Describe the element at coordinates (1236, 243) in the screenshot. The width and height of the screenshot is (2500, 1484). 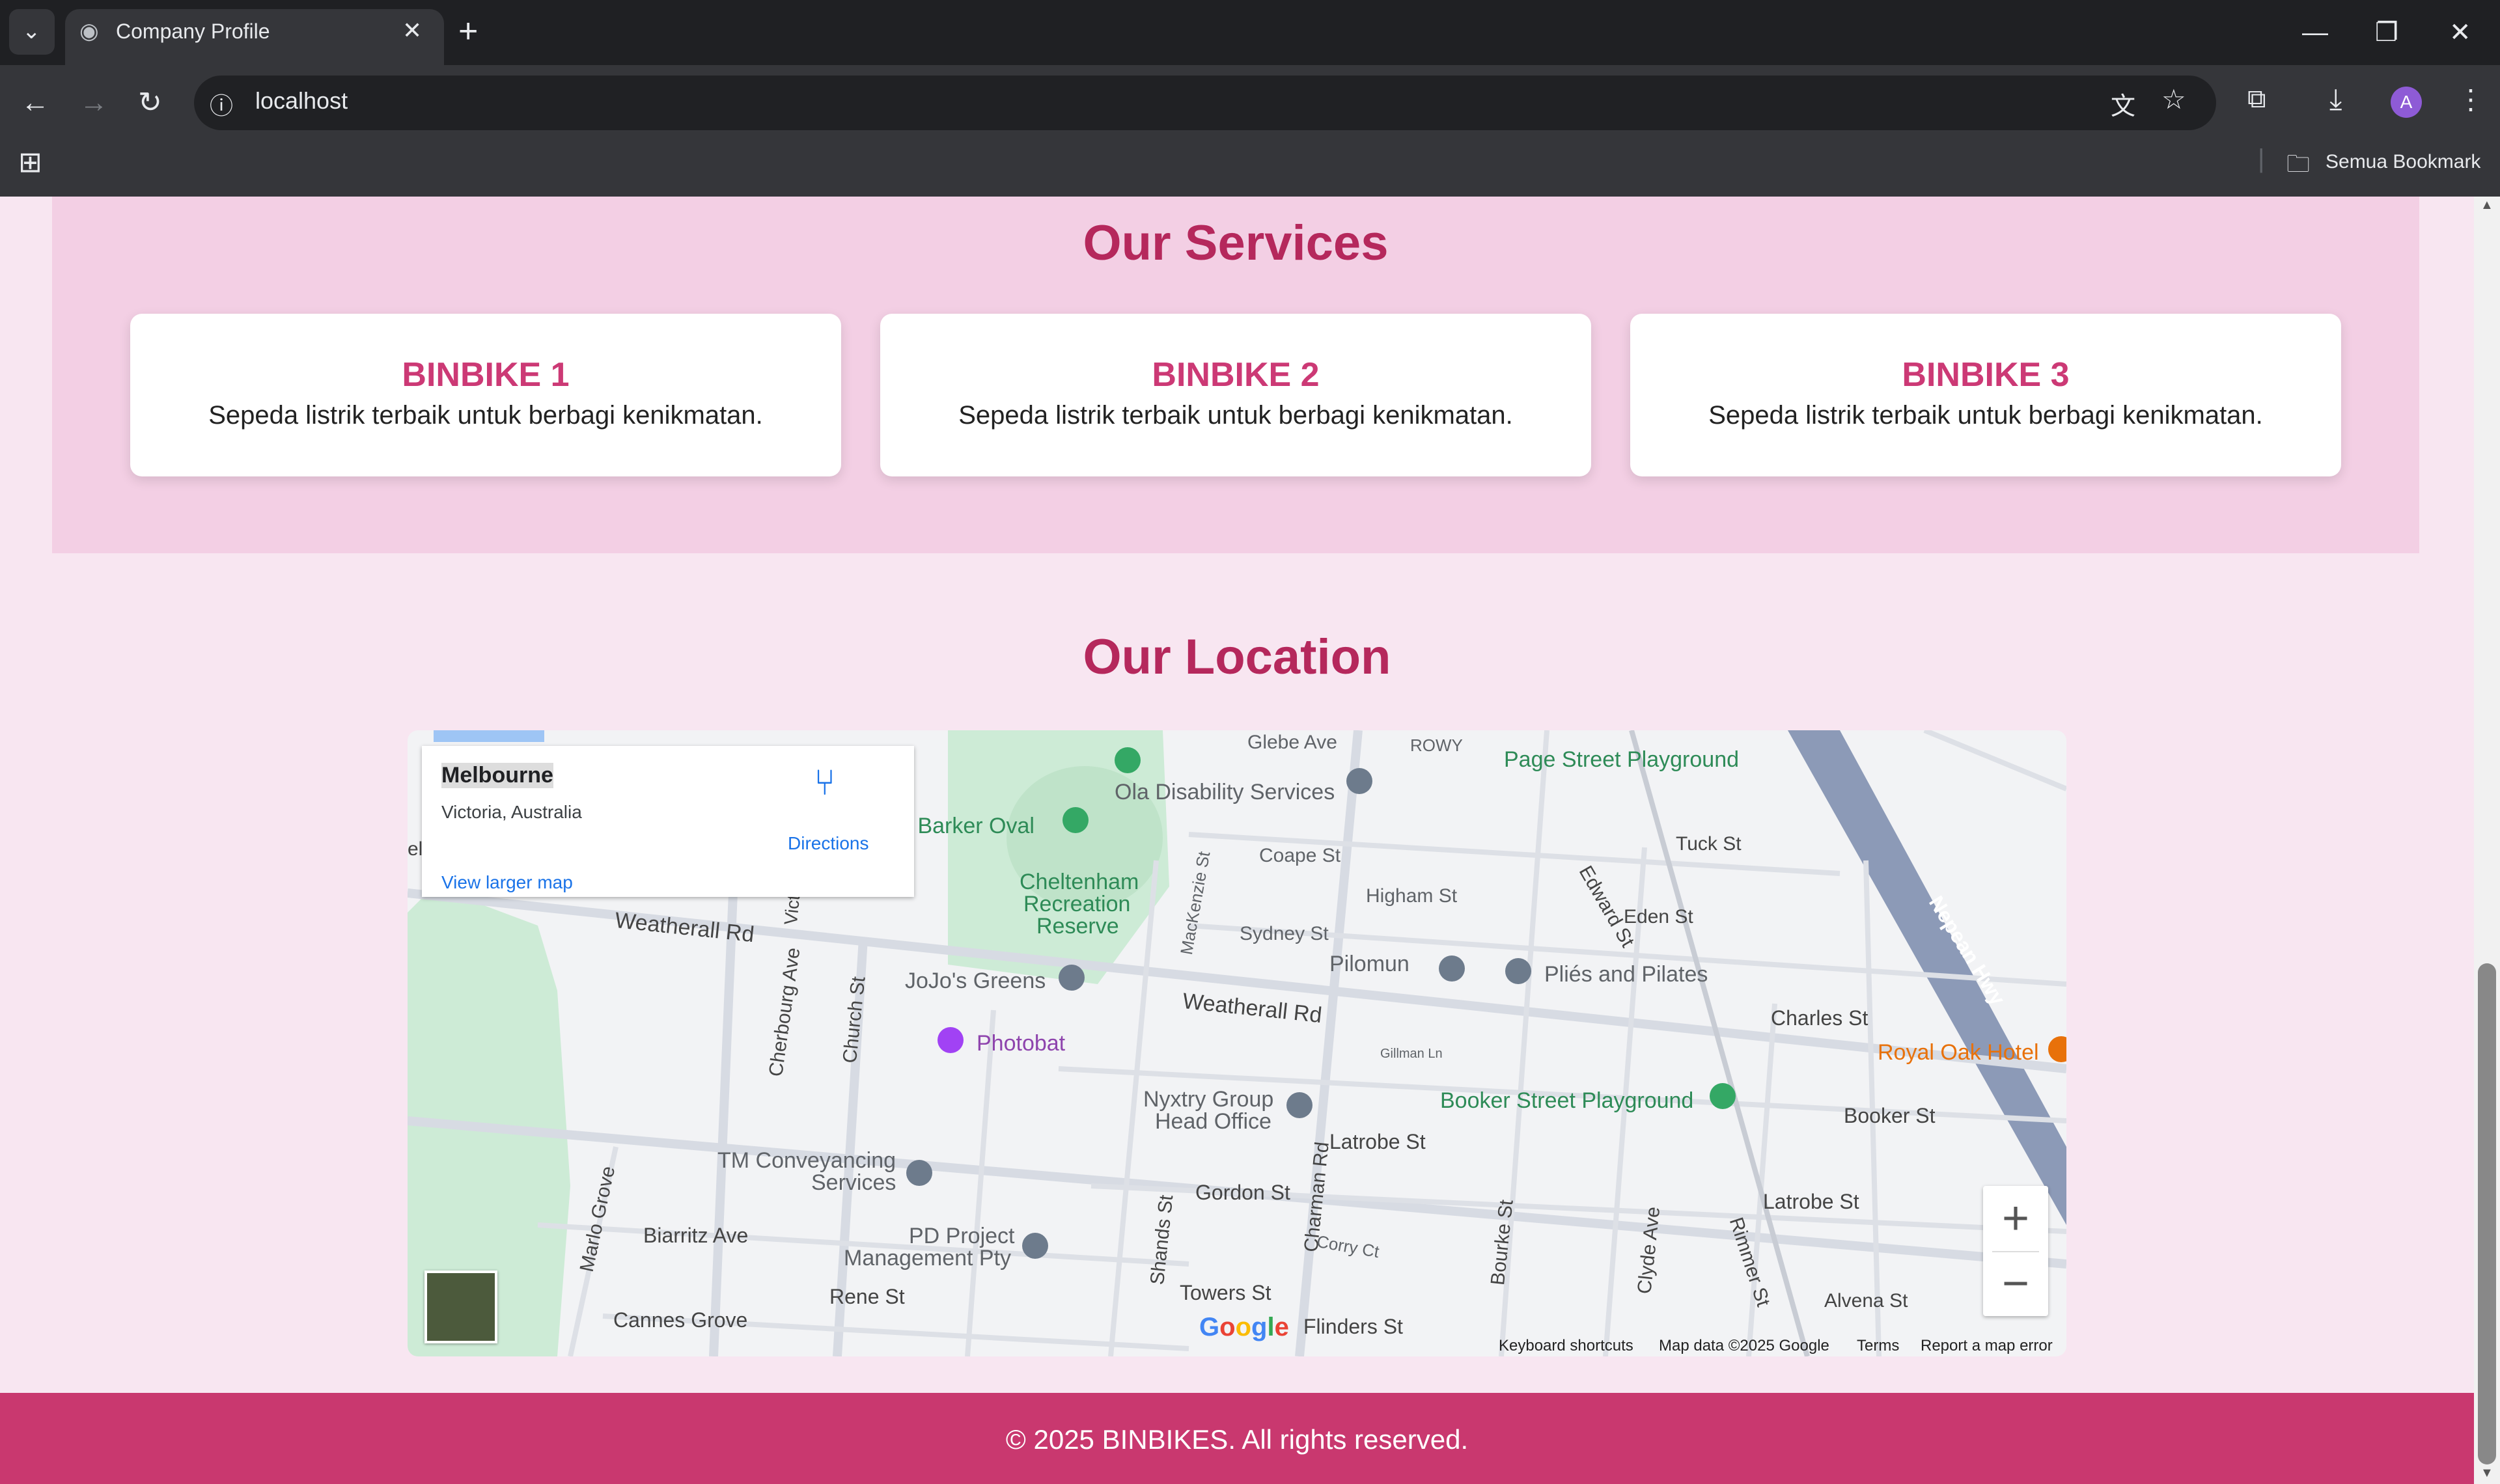
I see `services-title: Our Services` at that location.